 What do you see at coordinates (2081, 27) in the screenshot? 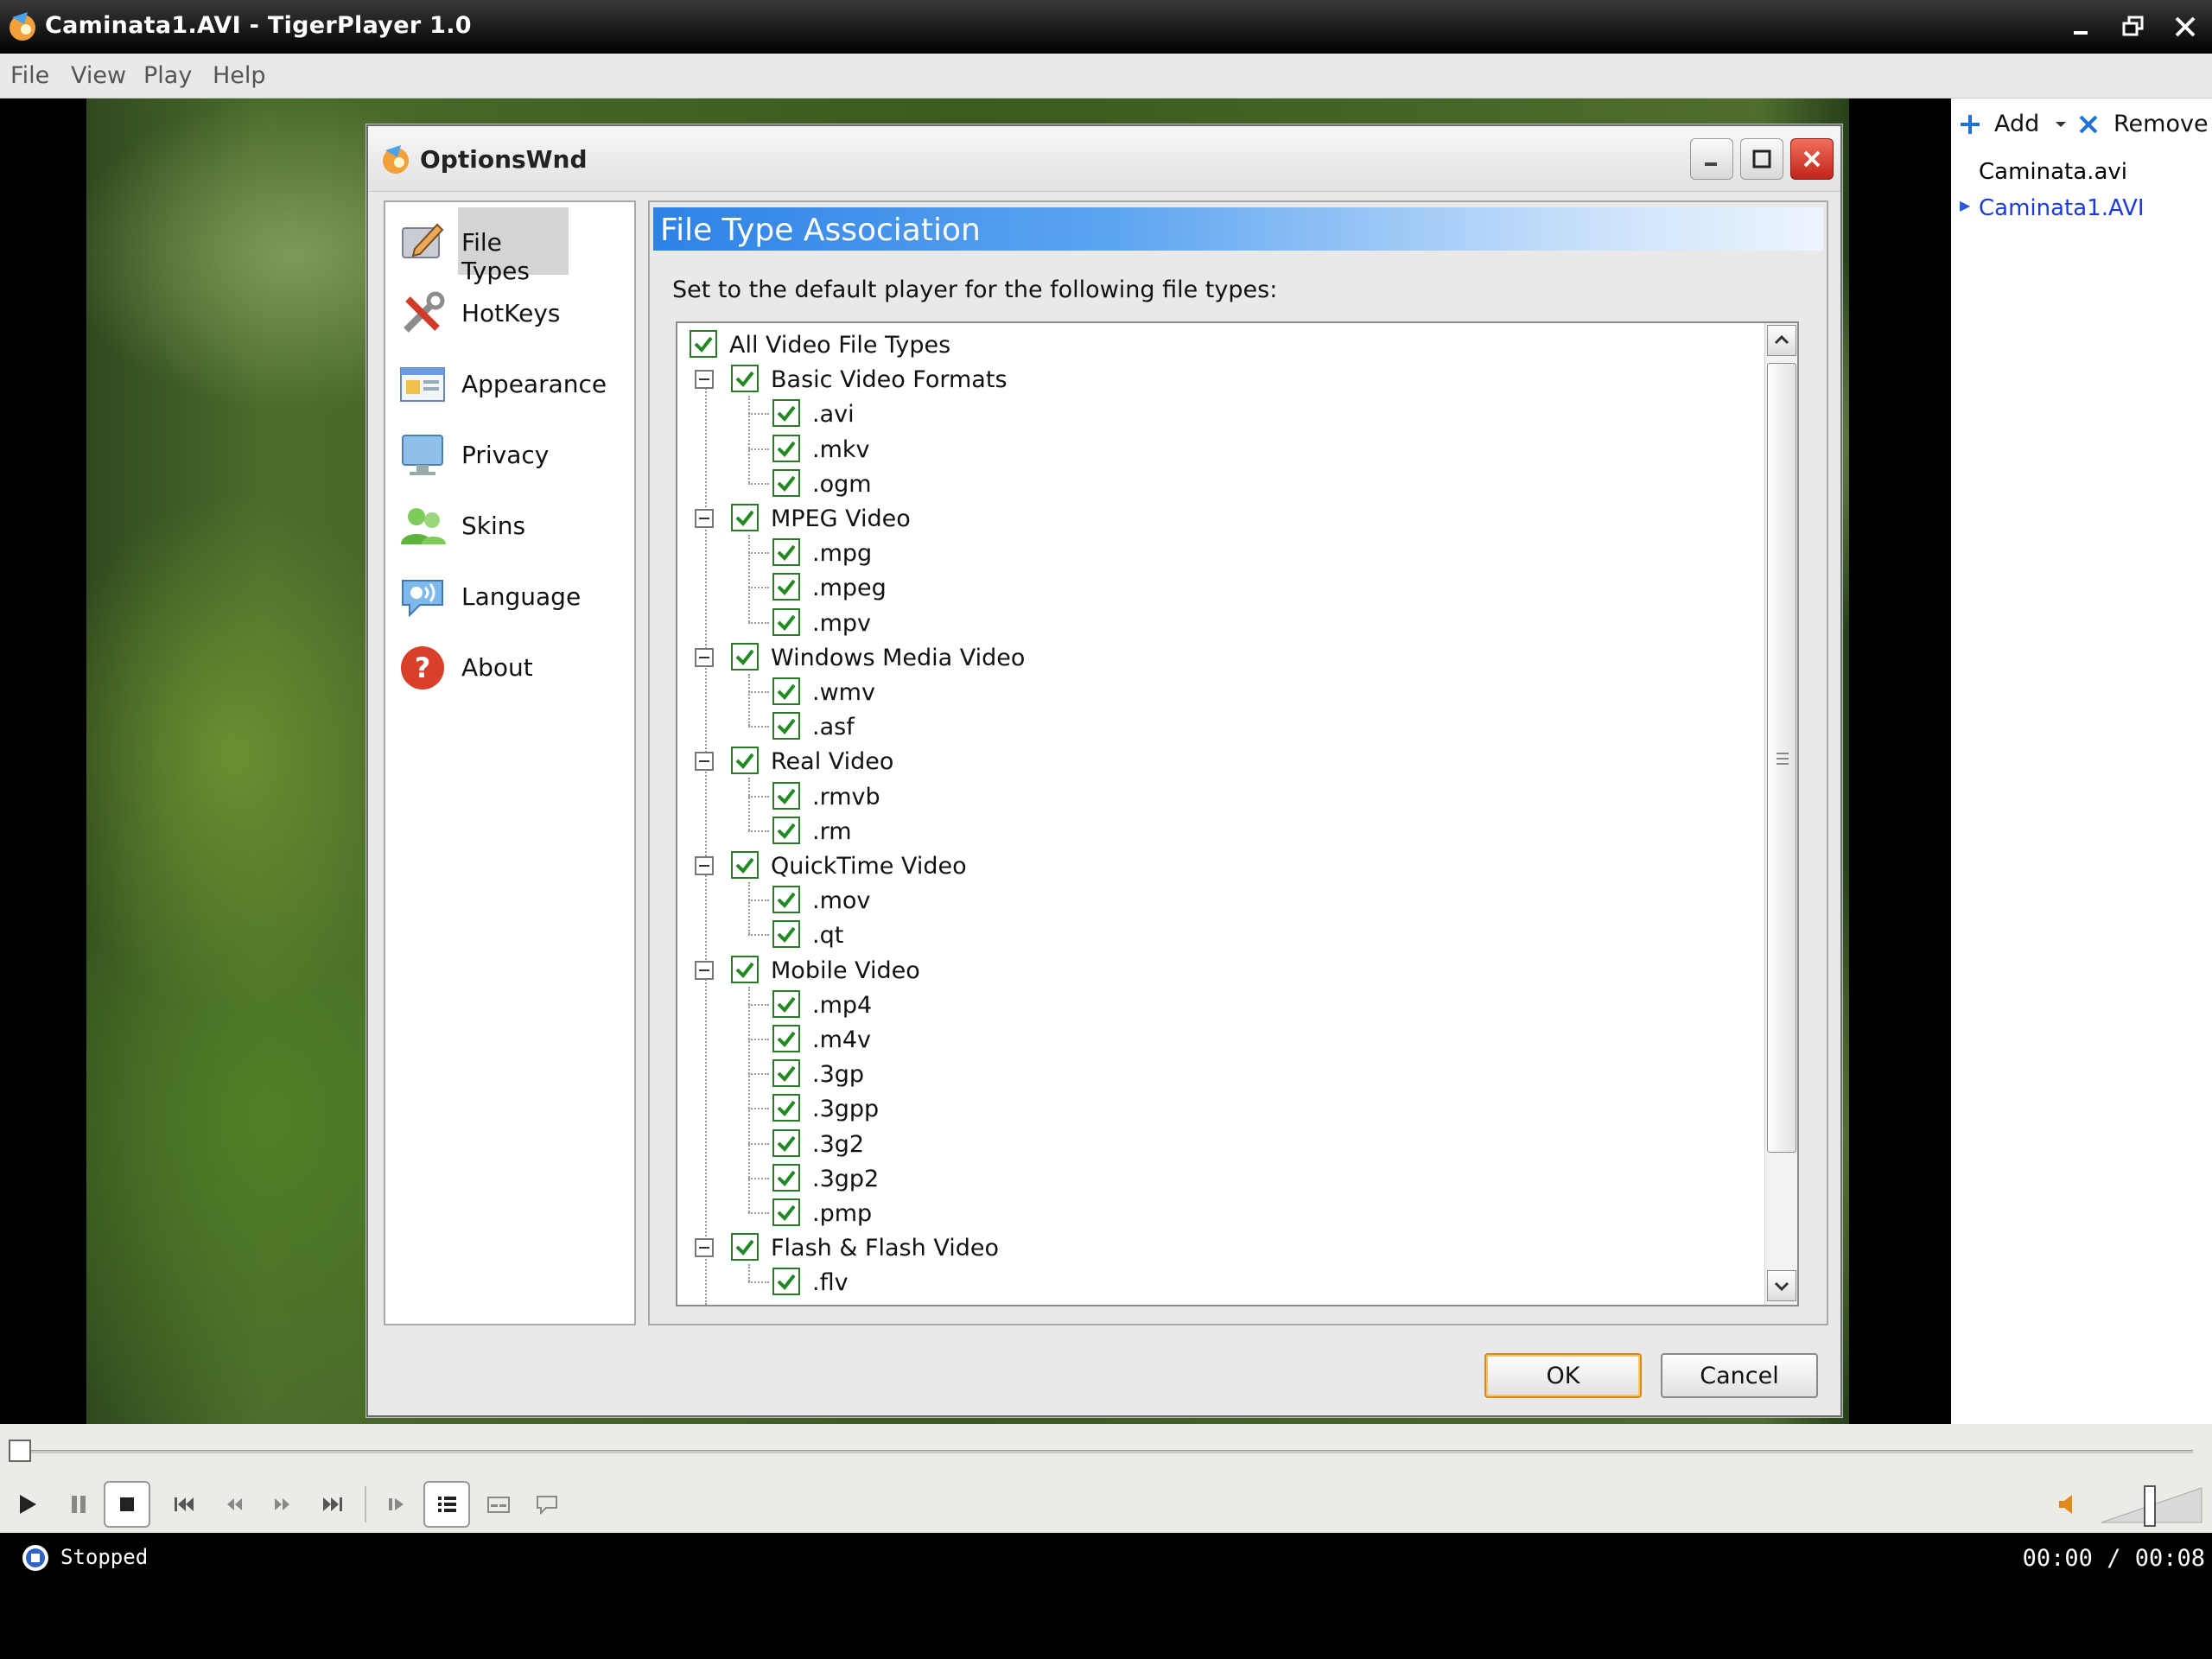
I see `minimize-button` at bounding box center [2081, 27].